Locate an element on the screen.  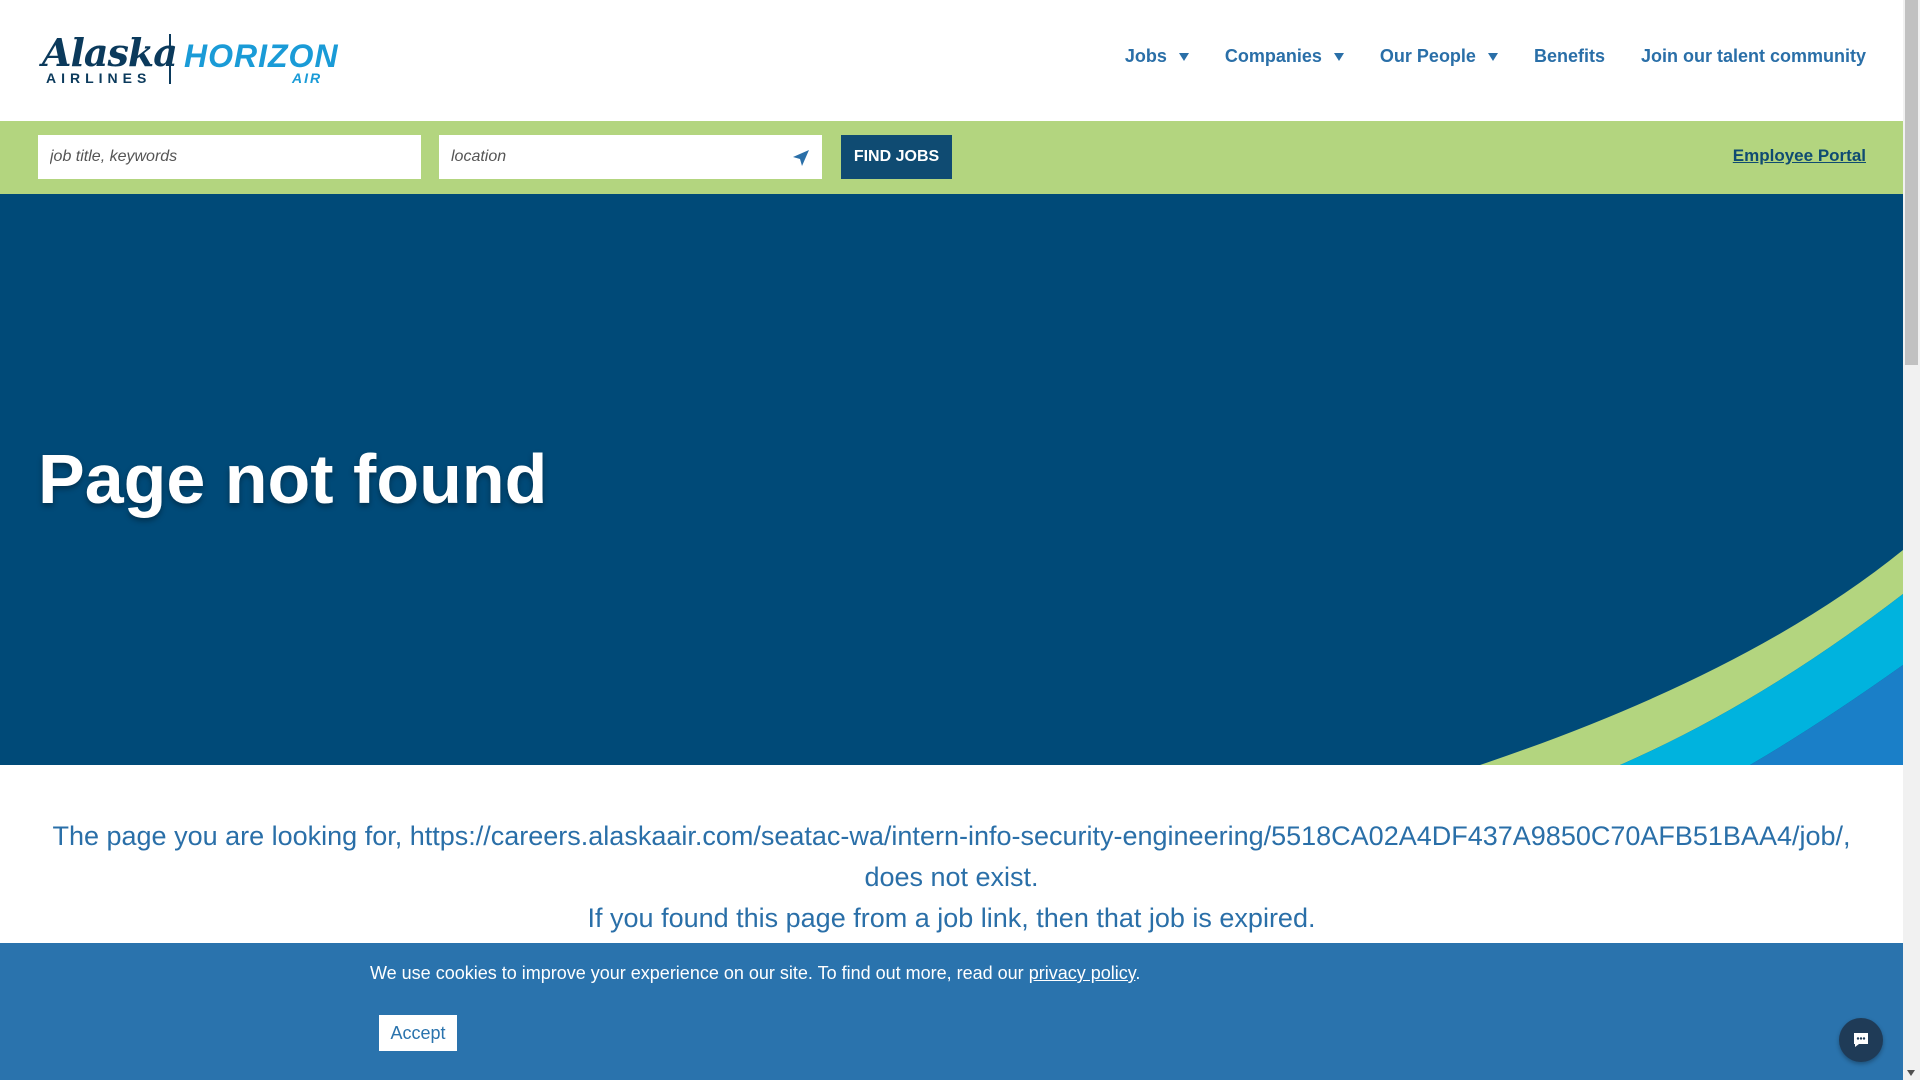
nav-companies: Companies is located at coordinates (1284, 56).